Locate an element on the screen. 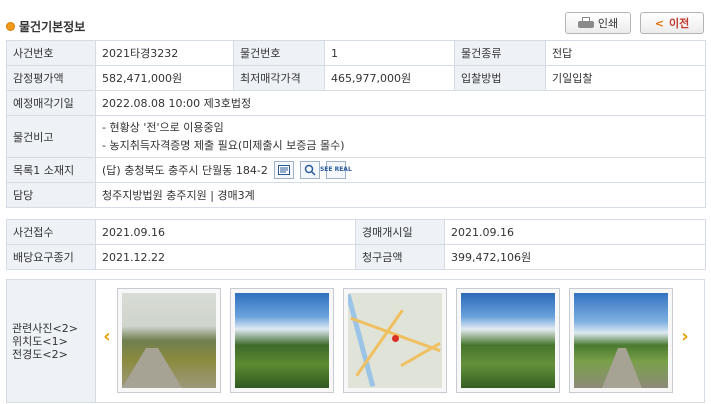  received-value: 2021.09.16 is located at coordinates (225, 232).